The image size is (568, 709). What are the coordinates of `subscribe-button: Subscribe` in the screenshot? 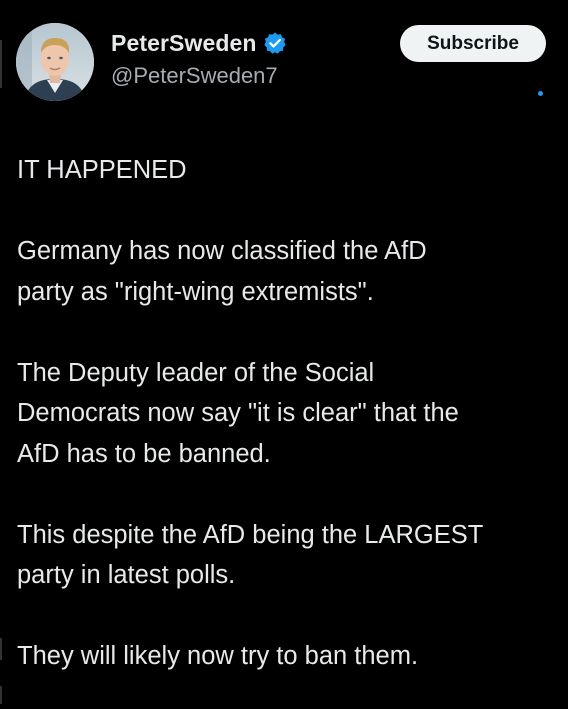 It's located at (473, 43).